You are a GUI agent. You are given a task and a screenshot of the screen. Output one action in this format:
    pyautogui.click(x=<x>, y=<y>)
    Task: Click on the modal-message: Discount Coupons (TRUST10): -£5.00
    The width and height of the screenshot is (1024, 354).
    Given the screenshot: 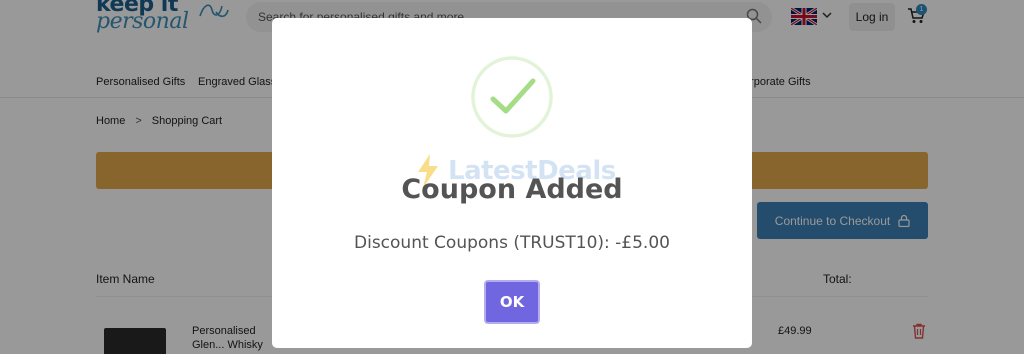 What is the action you would take?
    pyautogui.click(x=512, y=243)
    